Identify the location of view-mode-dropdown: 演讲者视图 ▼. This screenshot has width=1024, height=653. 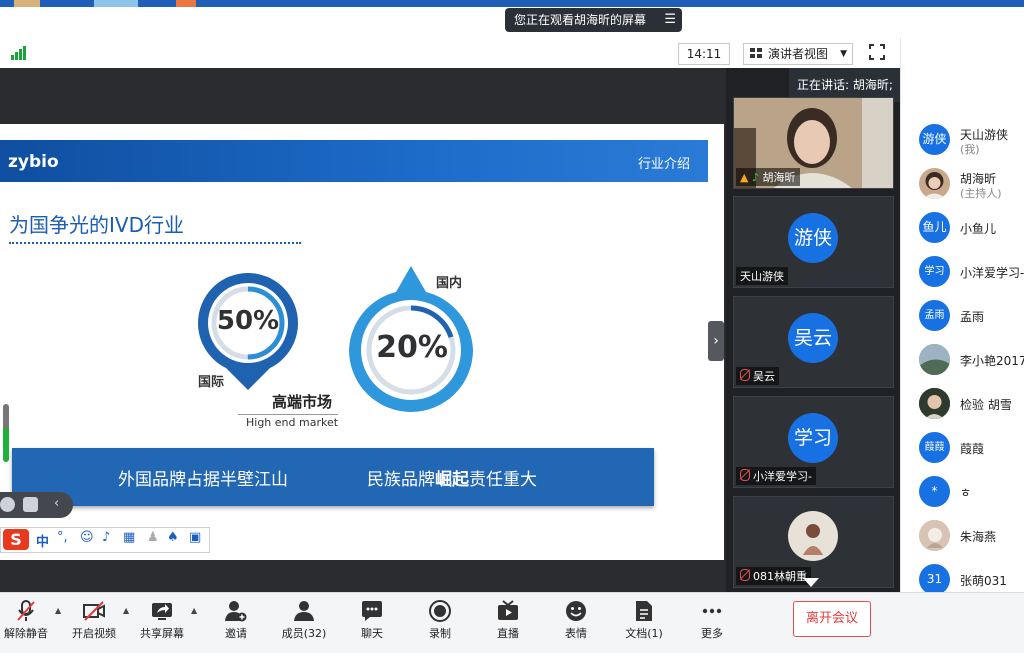
(798, 54).